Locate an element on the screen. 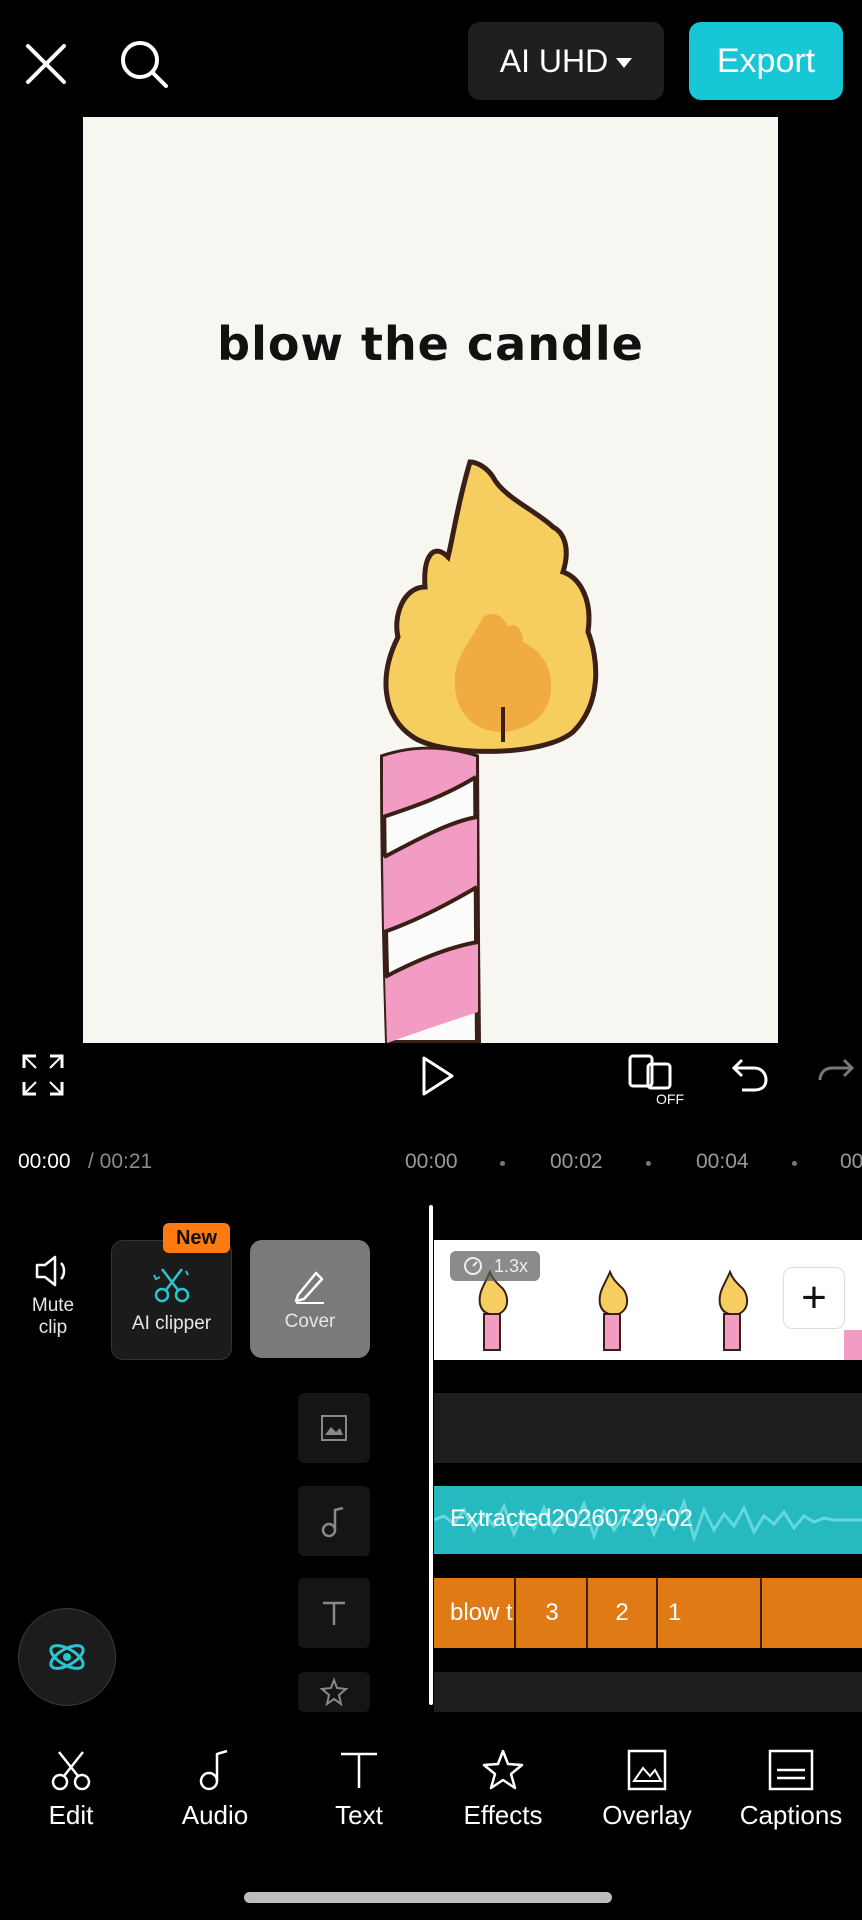  overlay-lane is located at coordinates (648, 1428).